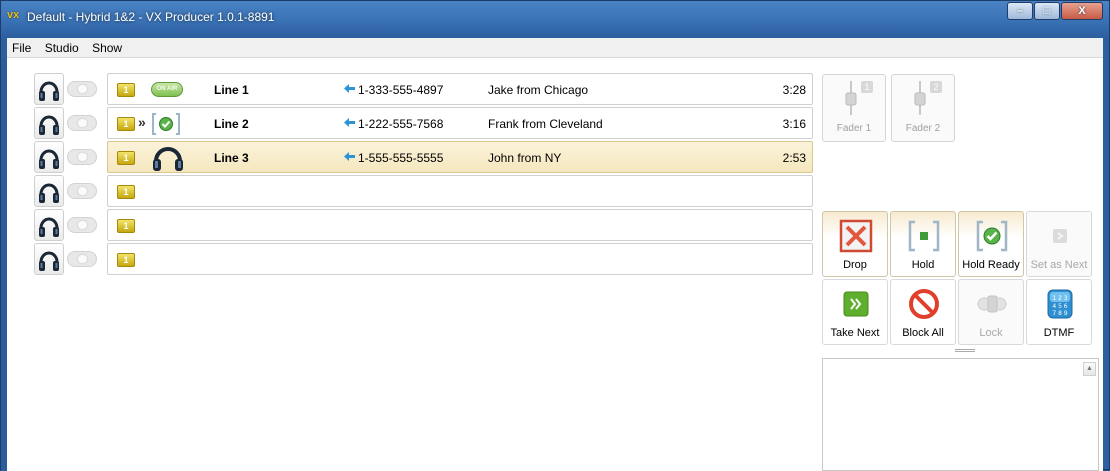 The image size is (1110, 471). Describe the element at coordinates (923, 333) in the screenshot. I see `block-all-label: Block All` at that location.